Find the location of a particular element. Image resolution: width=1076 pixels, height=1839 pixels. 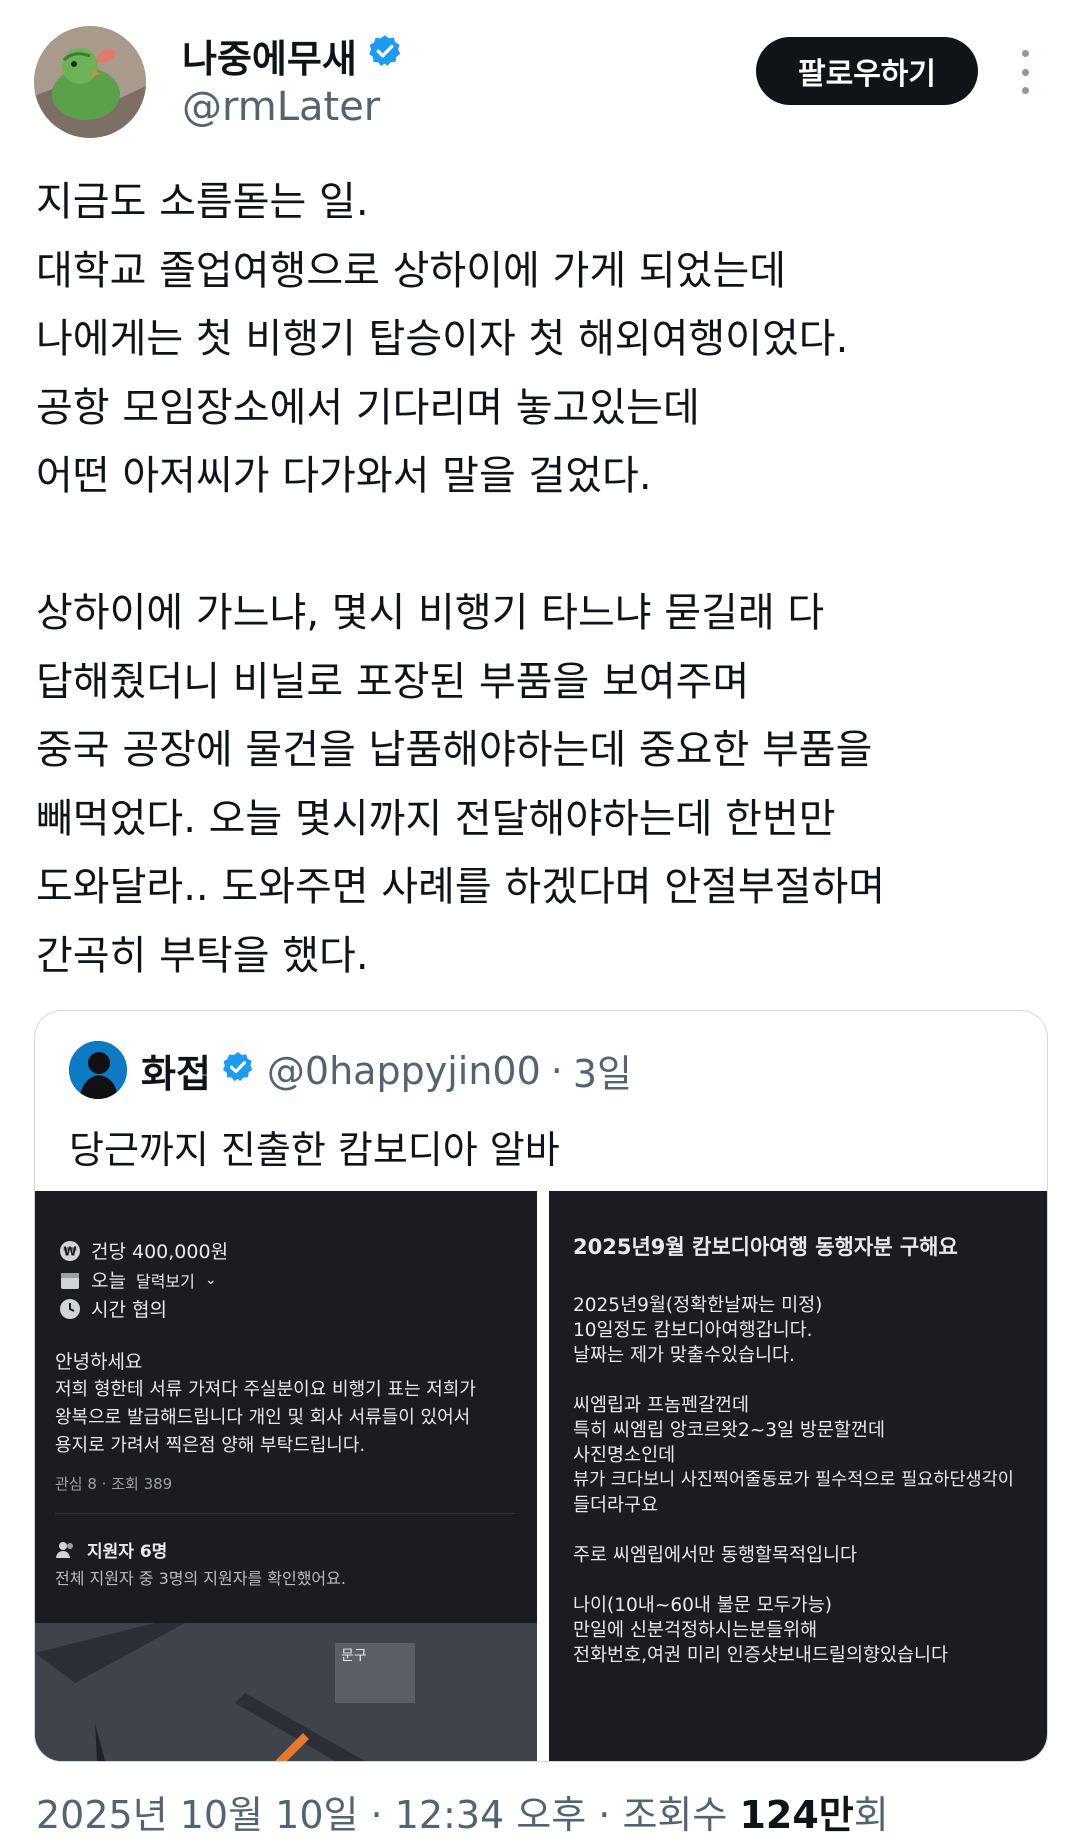

people-icon is located at coordinates (66, 1550).